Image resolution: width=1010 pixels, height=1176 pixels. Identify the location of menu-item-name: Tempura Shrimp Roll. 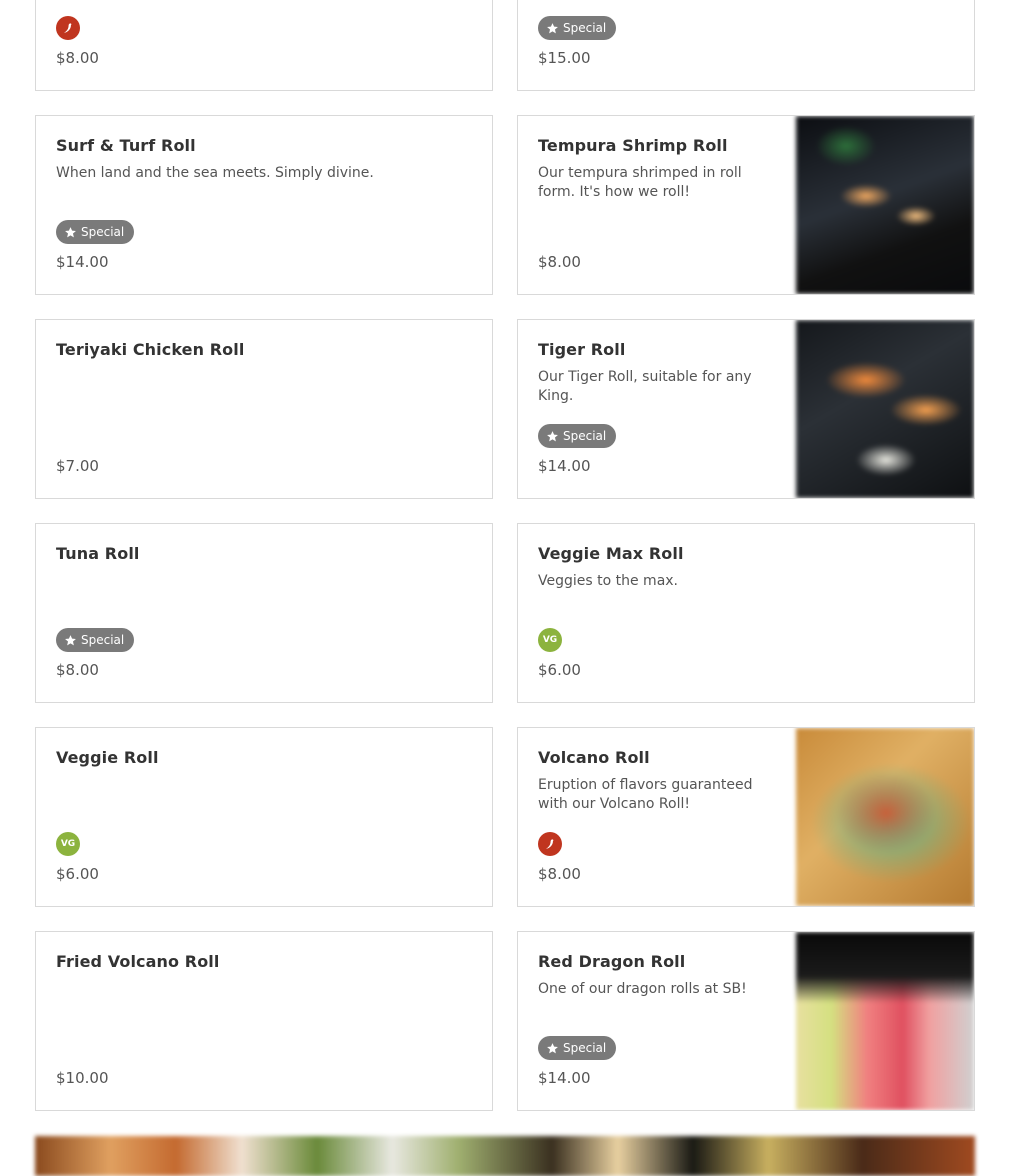
(633, 145).